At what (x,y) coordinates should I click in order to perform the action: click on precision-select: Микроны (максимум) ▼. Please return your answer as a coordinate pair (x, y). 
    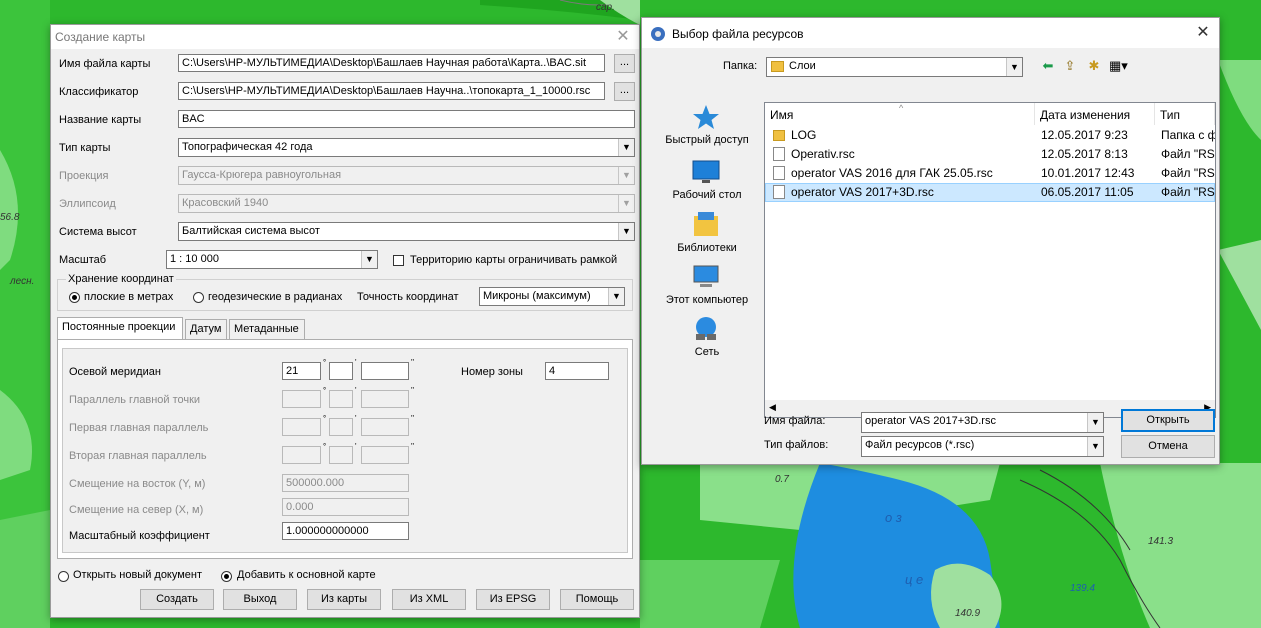
    Looking at the image, I should click on (552, 296).